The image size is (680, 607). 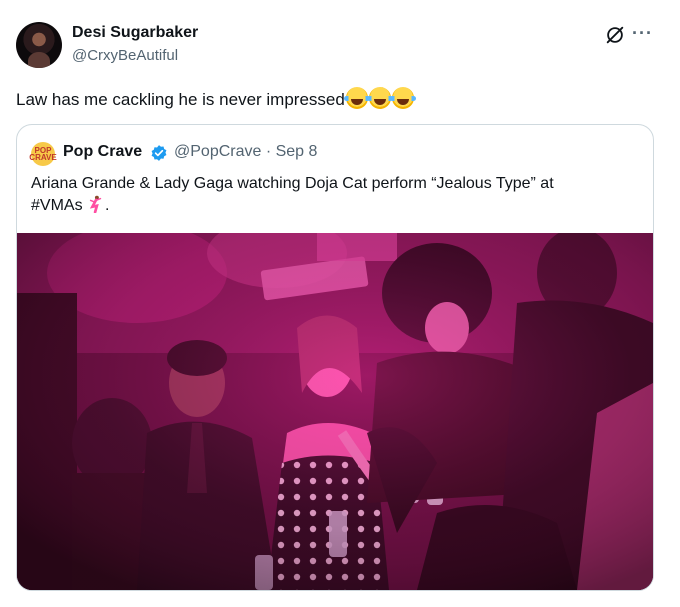 What do you see at coordinates (95, 204) in the screenshot?
I see `dancer-emoji` at bounding box center [95, 204].